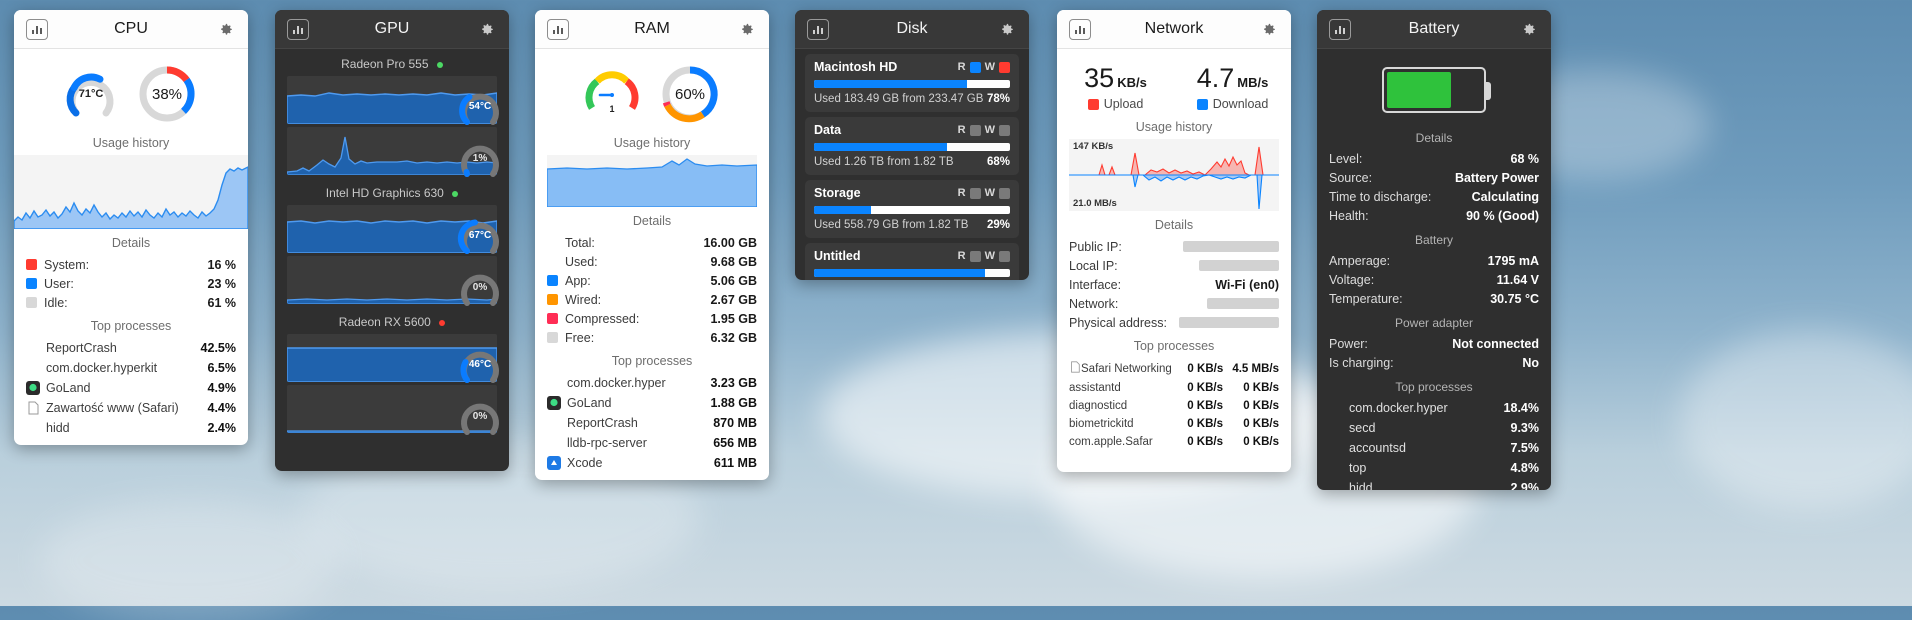  What do you see at coordinates (56, 302) in the screenshot?
I see `cpu-detail-label: Idle:` at bounding box center [56, 302].